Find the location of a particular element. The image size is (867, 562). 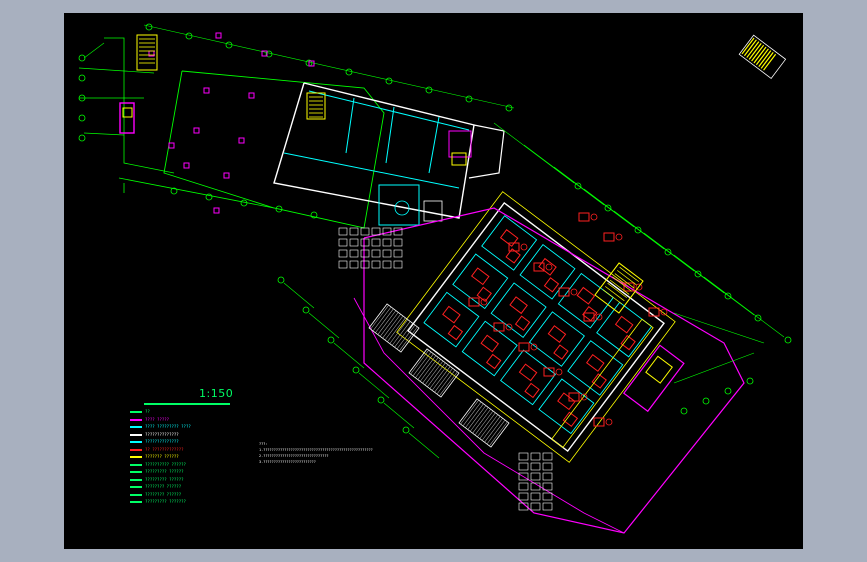

note-line: 3.????????????????????????? is located at coordinates (287, 462).